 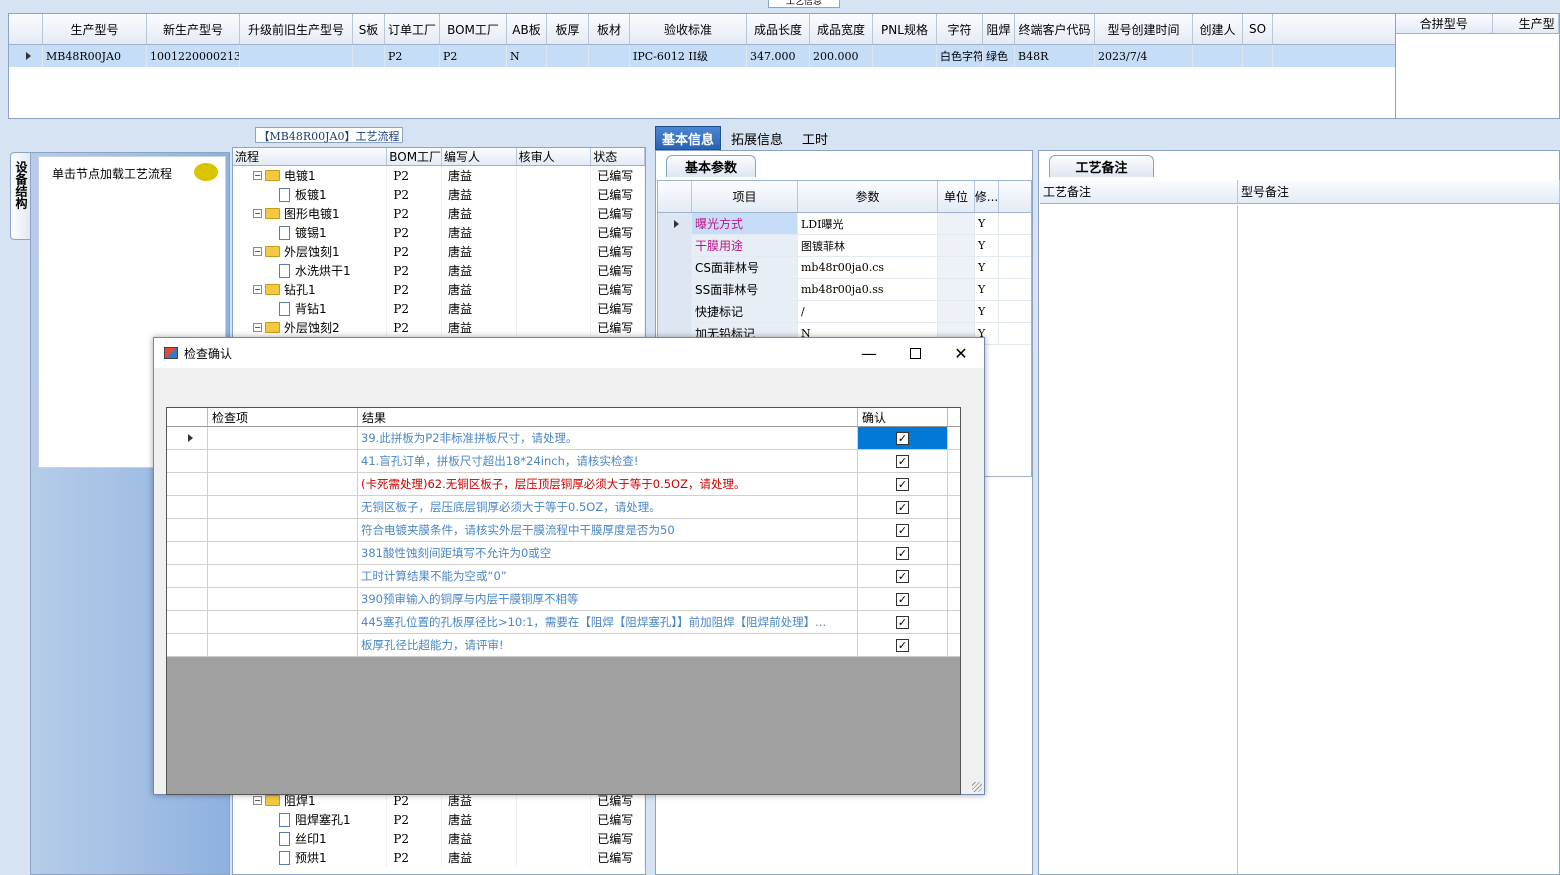 What do you see at coordinates (439, 232) in the screenshot?
I see `tree-node: 镀锡1 P2 唐益 已编写` at bounding box center [439, 232].